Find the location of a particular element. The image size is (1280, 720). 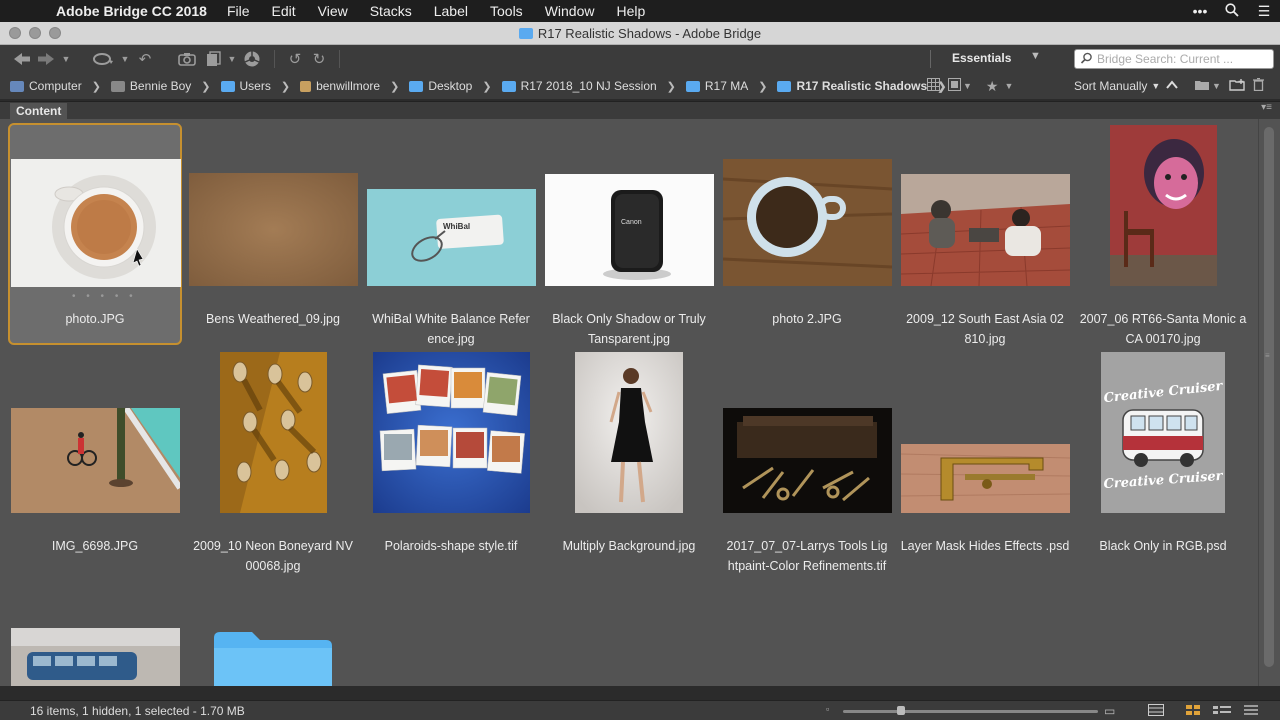

thumbnail-item-photo-2: photo 2.JPG is located at coordinates (807, 234).